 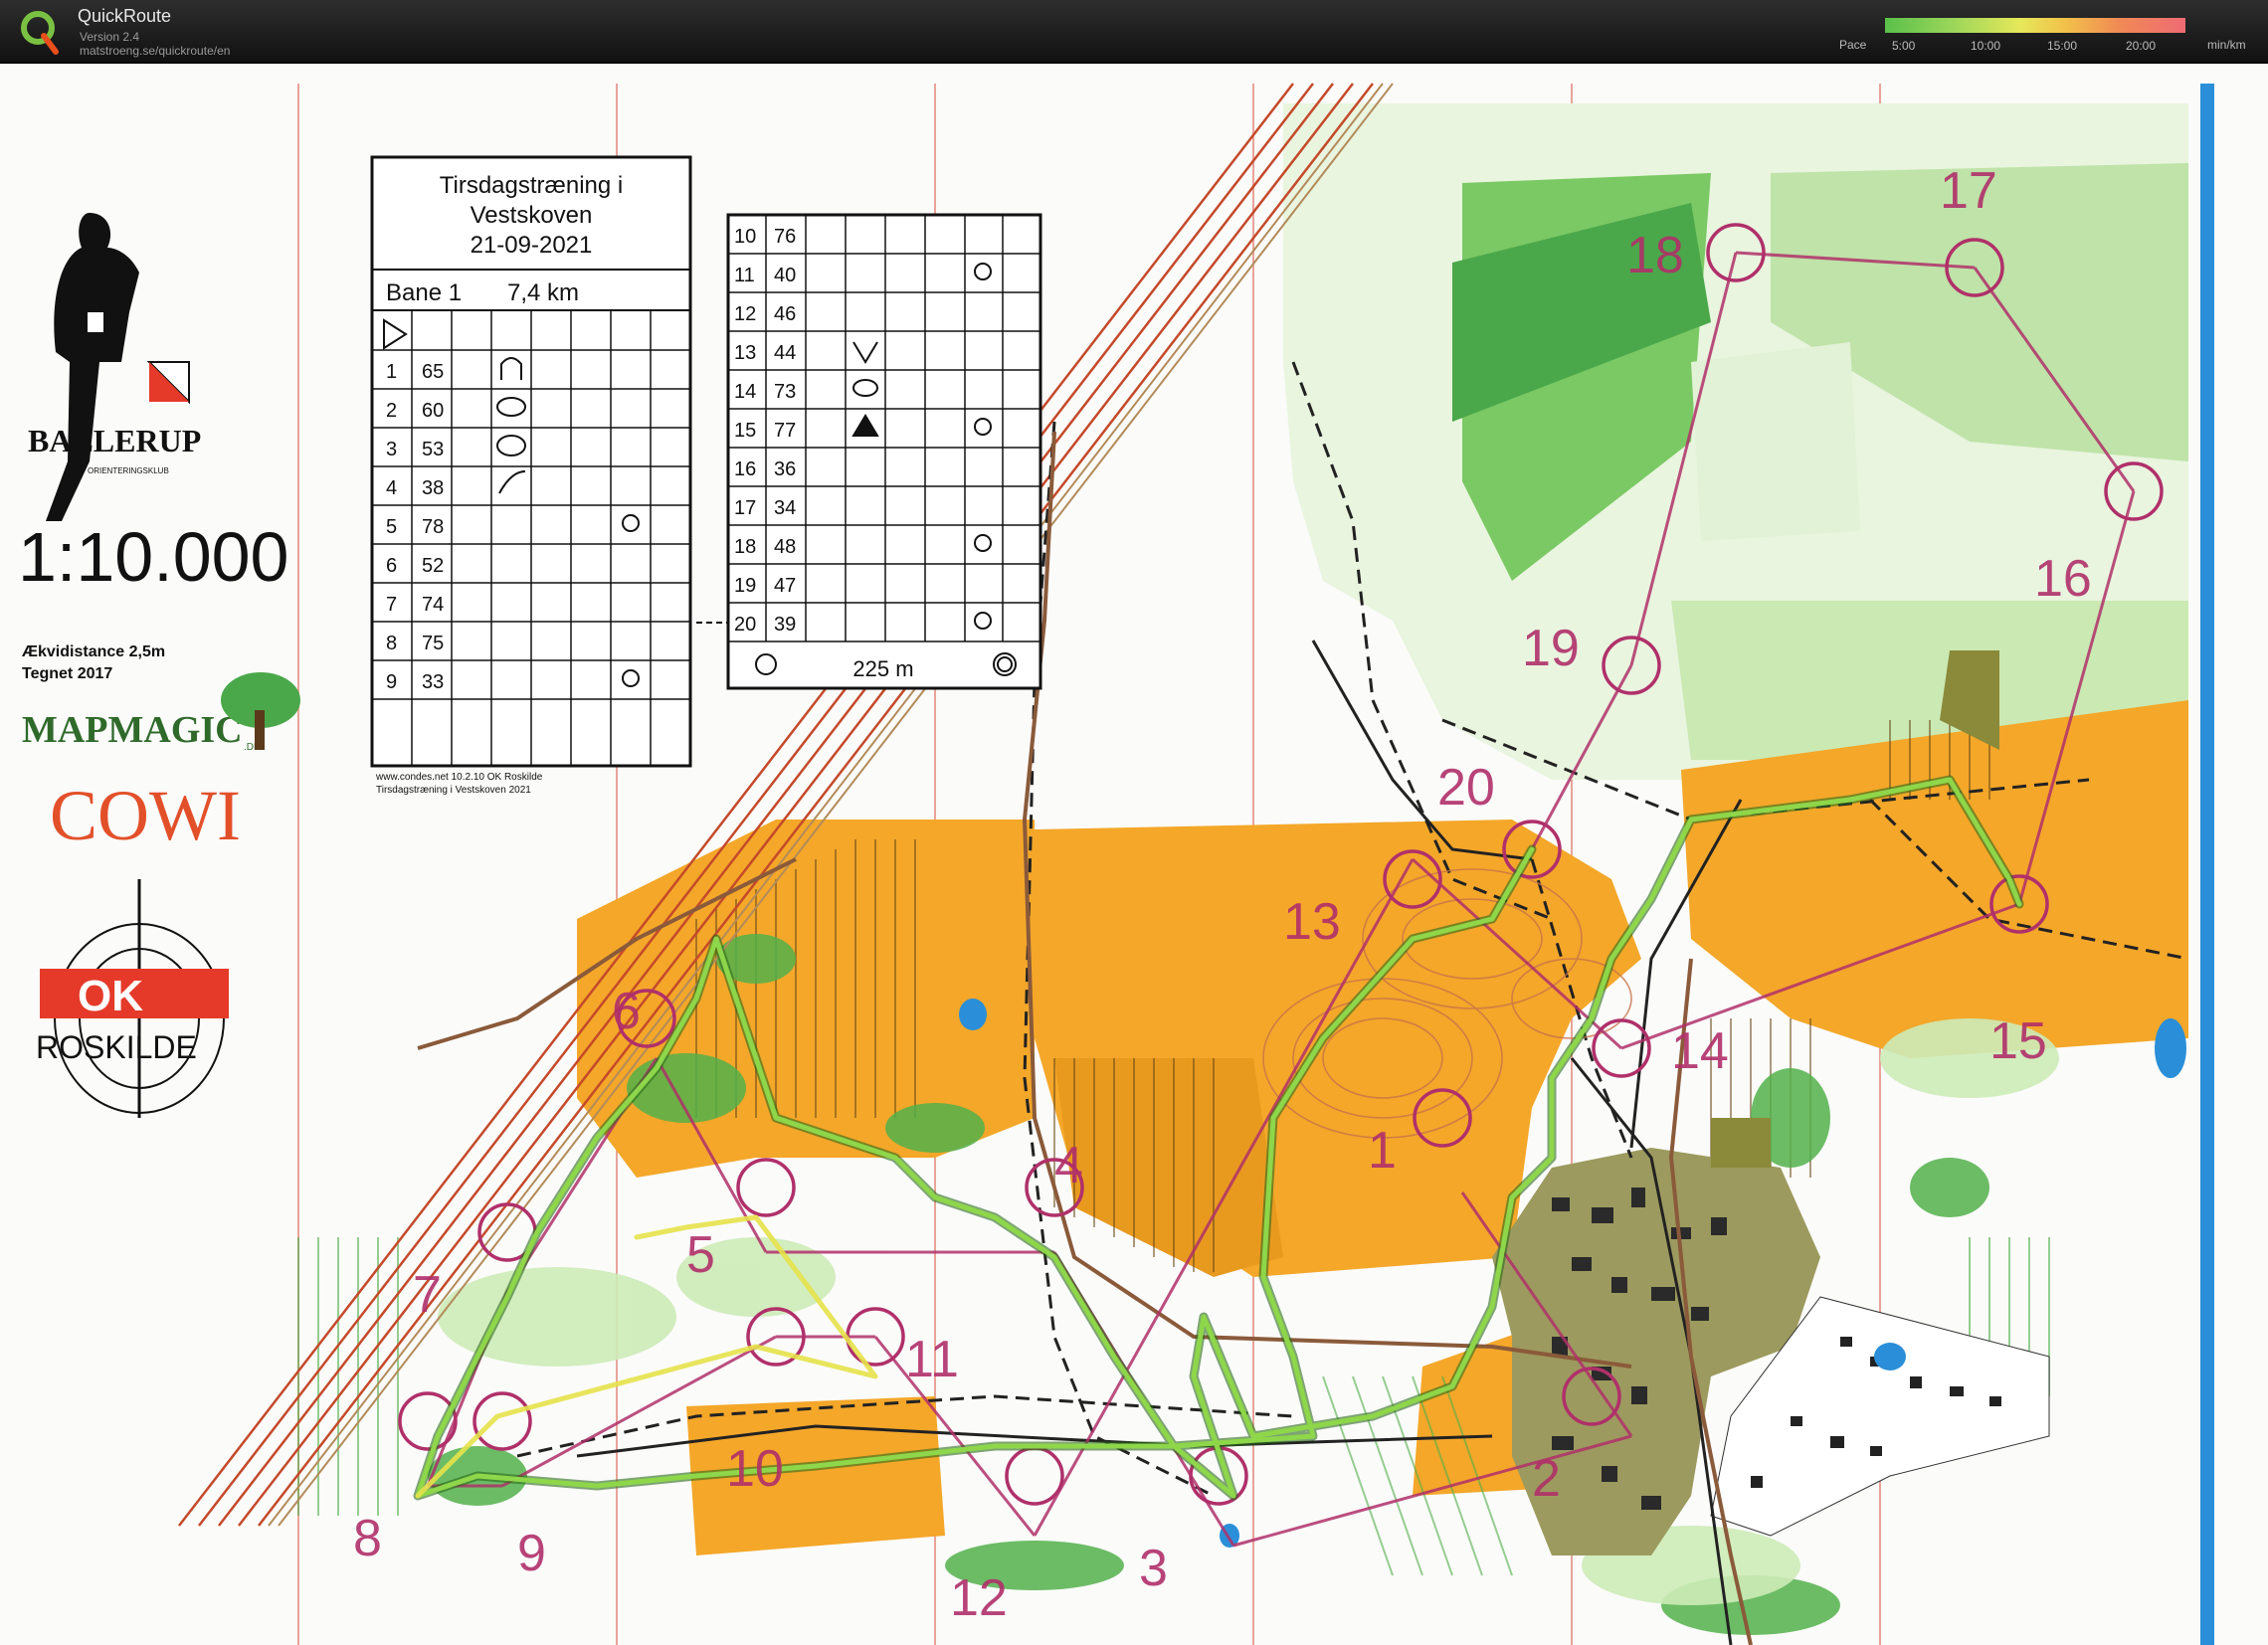 I want to click on roskilde-label: ROSKILDE, so click(x=117, y=1047).